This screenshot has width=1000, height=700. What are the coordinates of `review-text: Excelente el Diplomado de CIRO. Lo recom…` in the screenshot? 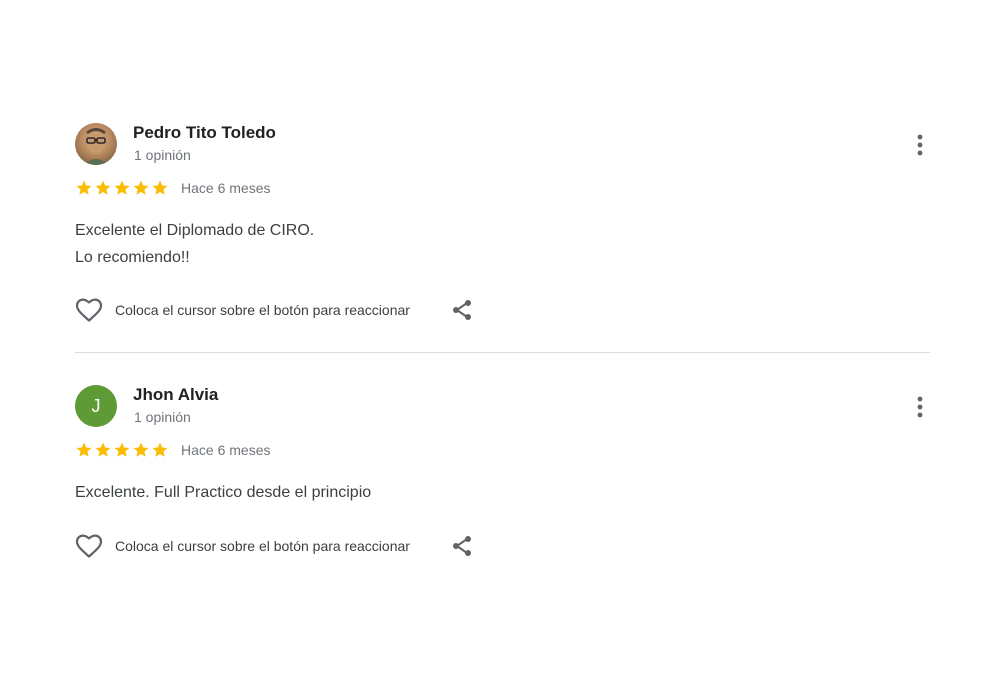 It's located at (195, 244).